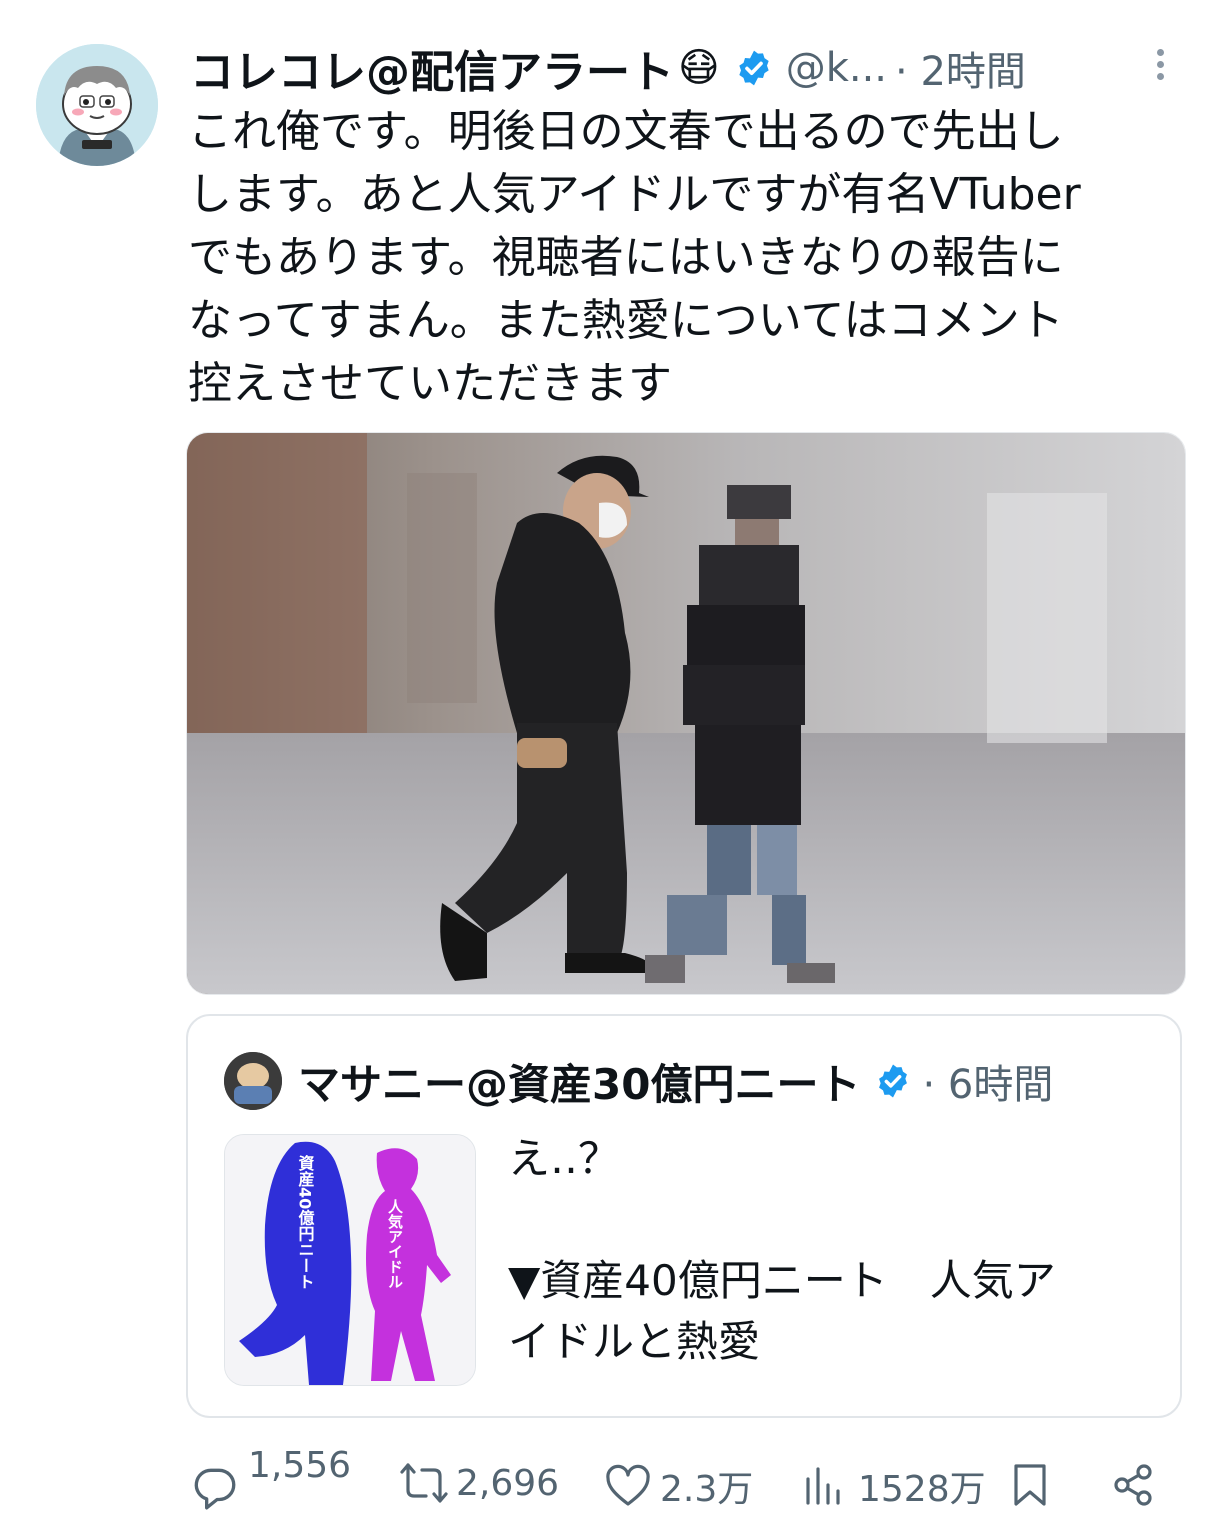 The image size is (1219, 1539). Describe the element at coordinates (350, 1260) in the screenshot. I see `quote-thumbnail: 資産40億円ニート 人気アイドル` at that location.